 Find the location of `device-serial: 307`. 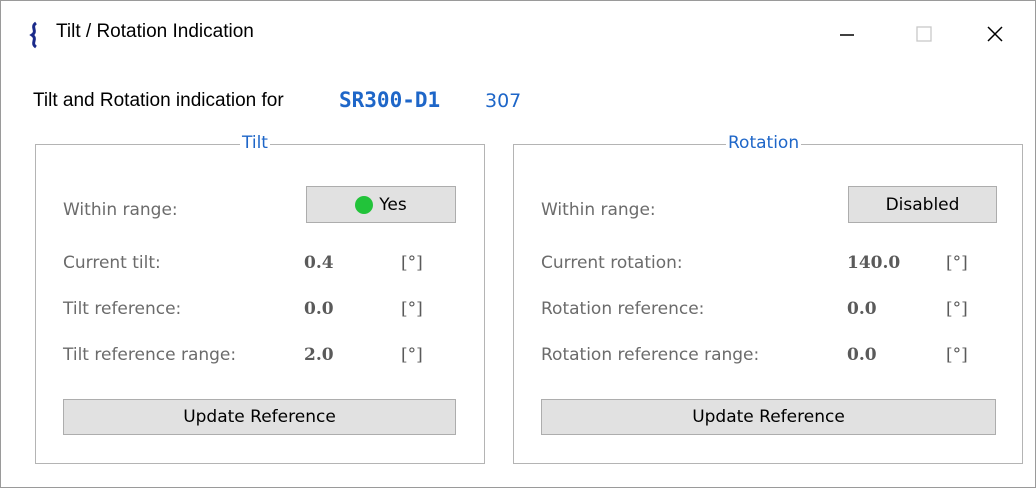

device-serial: 307 is located at coordinates (503, 101).